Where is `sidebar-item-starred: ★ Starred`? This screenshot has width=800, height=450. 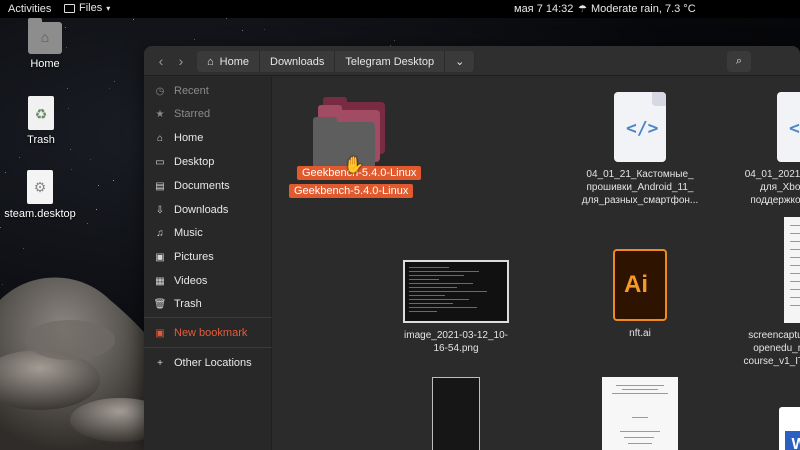
sidebar-item-starred: ★ Starred is located at coordinates (208, 114).